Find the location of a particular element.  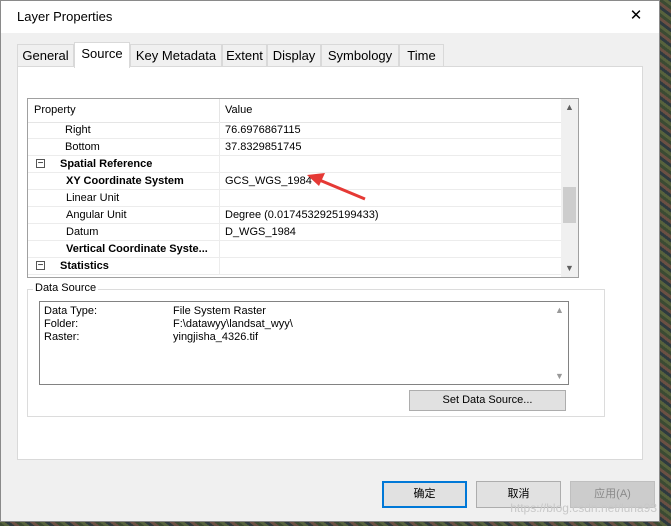

column-divider is located at coordinates (219, 110).